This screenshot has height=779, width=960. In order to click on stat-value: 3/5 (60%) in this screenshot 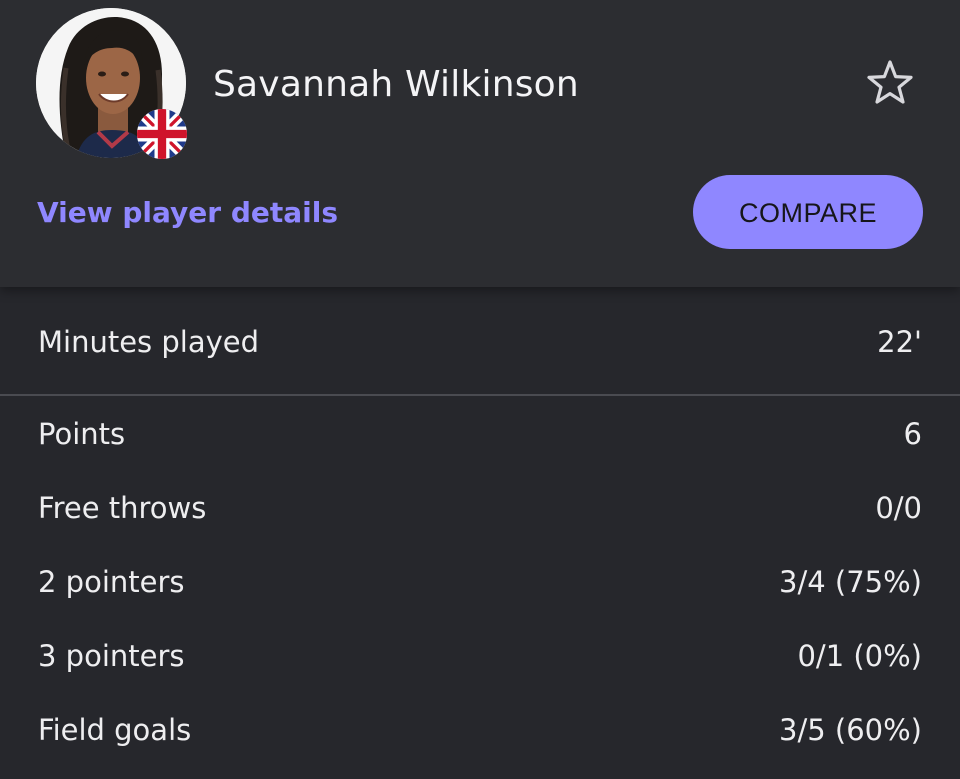, I will do `click(850, 730)`.